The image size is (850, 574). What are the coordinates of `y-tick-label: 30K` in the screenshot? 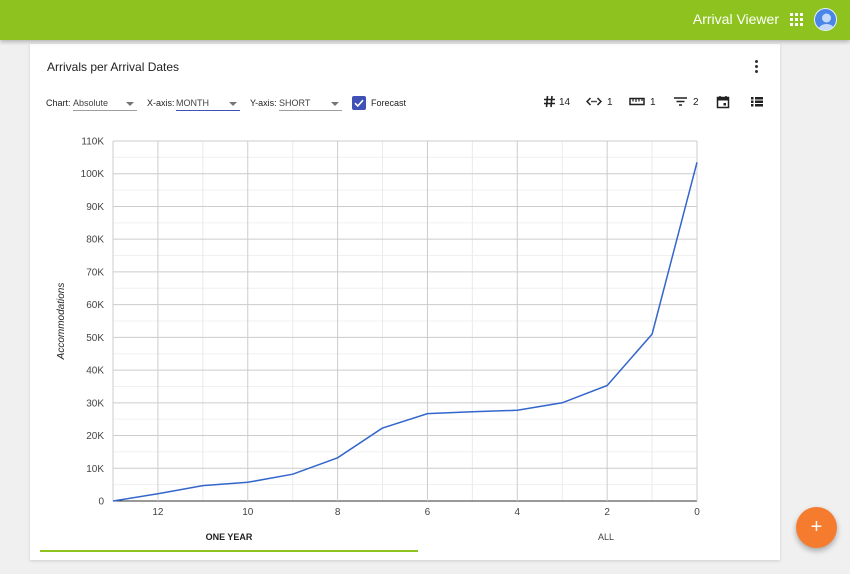 It's located at (95, 403).